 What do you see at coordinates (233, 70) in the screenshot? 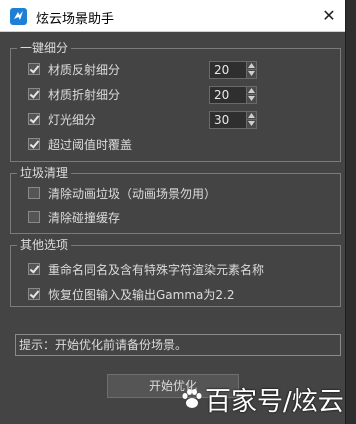
I see `material-reflection-spinner: 20` at bounding box center [233, 70].